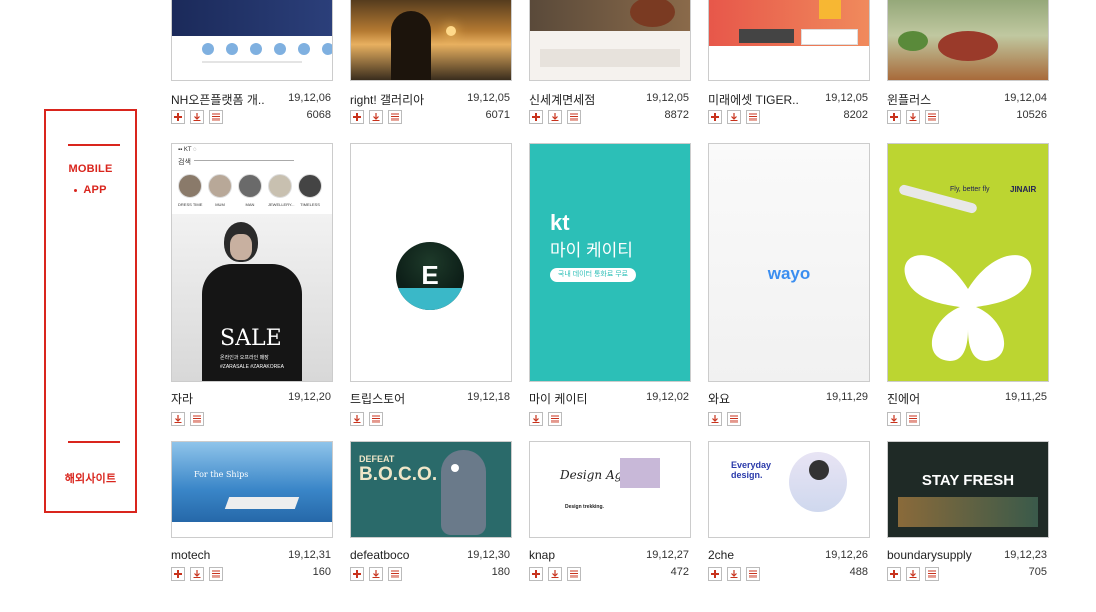 This screenshot has width=1096, height=612. Describe the element at coordinates (379, 555) in the screenshot. I see `site-title: defeatboco` at that location.